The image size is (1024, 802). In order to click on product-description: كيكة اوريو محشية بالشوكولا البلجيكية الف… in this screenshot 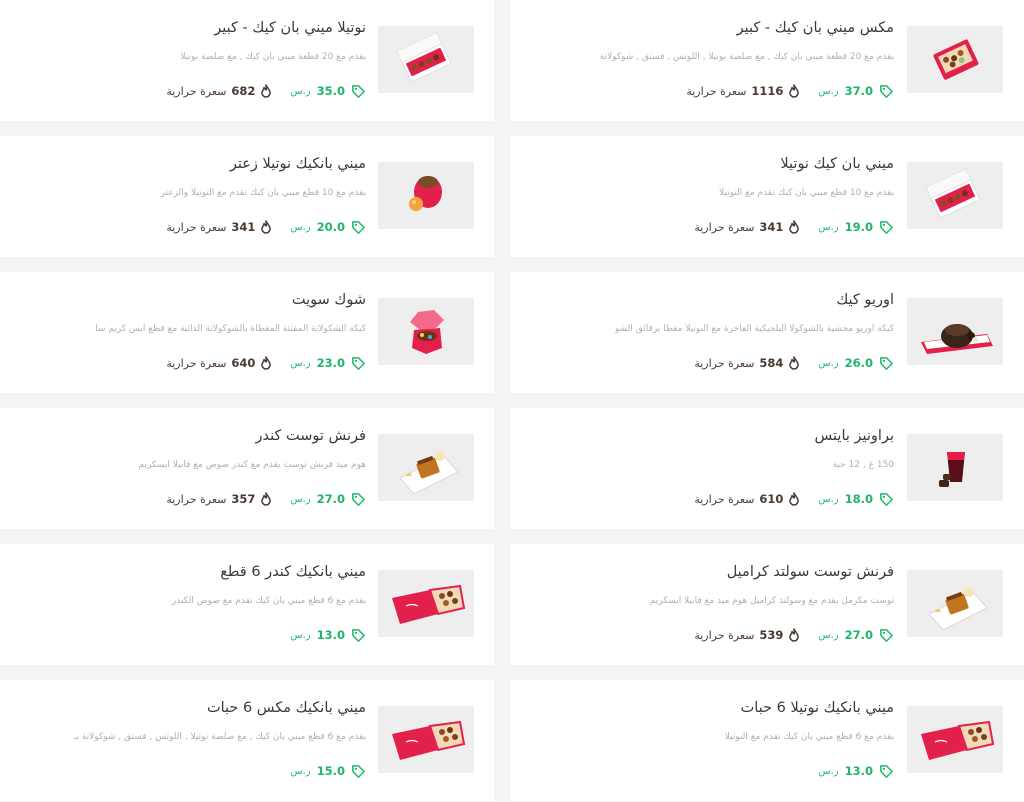, I will do `click(754, 329)`.